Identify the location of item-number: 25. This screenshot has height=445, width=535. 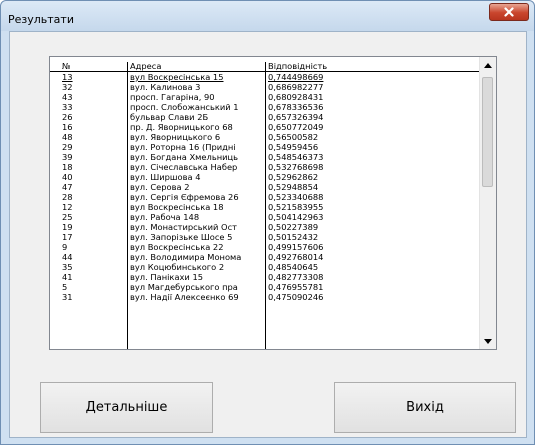
(67, 217).